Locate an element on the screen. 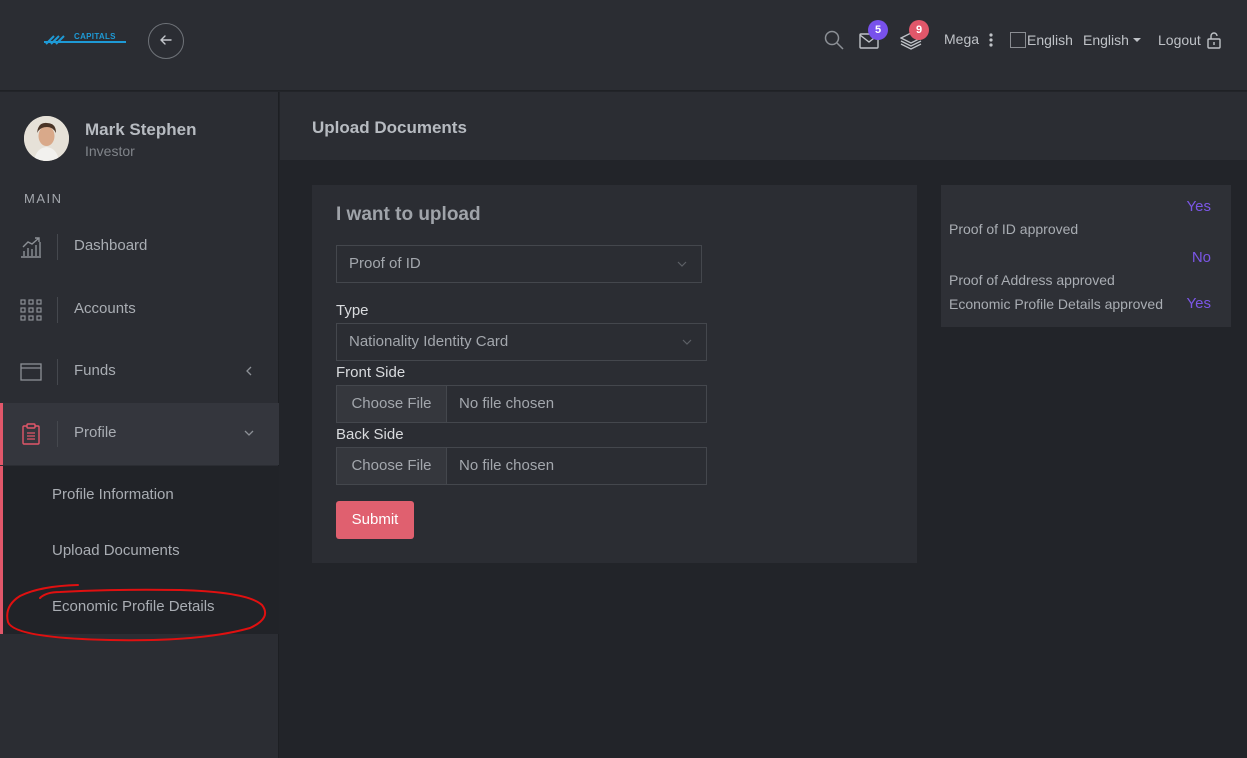  language-label: English is located at coordinates (1106, 40).